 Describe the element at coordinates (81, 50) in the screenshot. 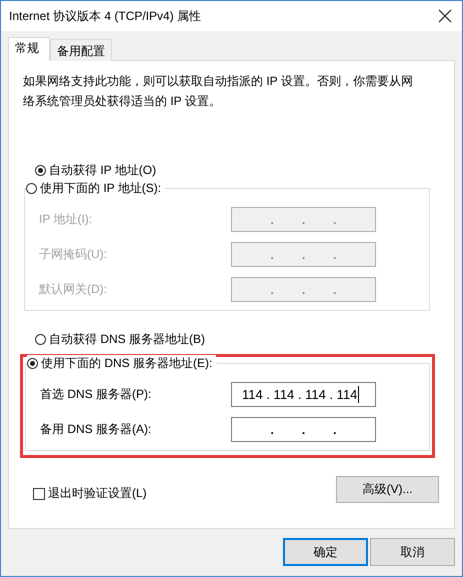

I see `tab: 备用配置` at that location.